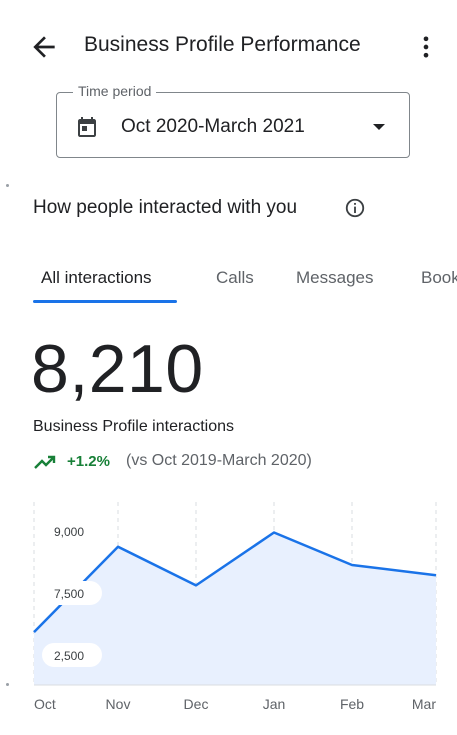  I want to click on tab-messages: Messages, so click(334, 278).